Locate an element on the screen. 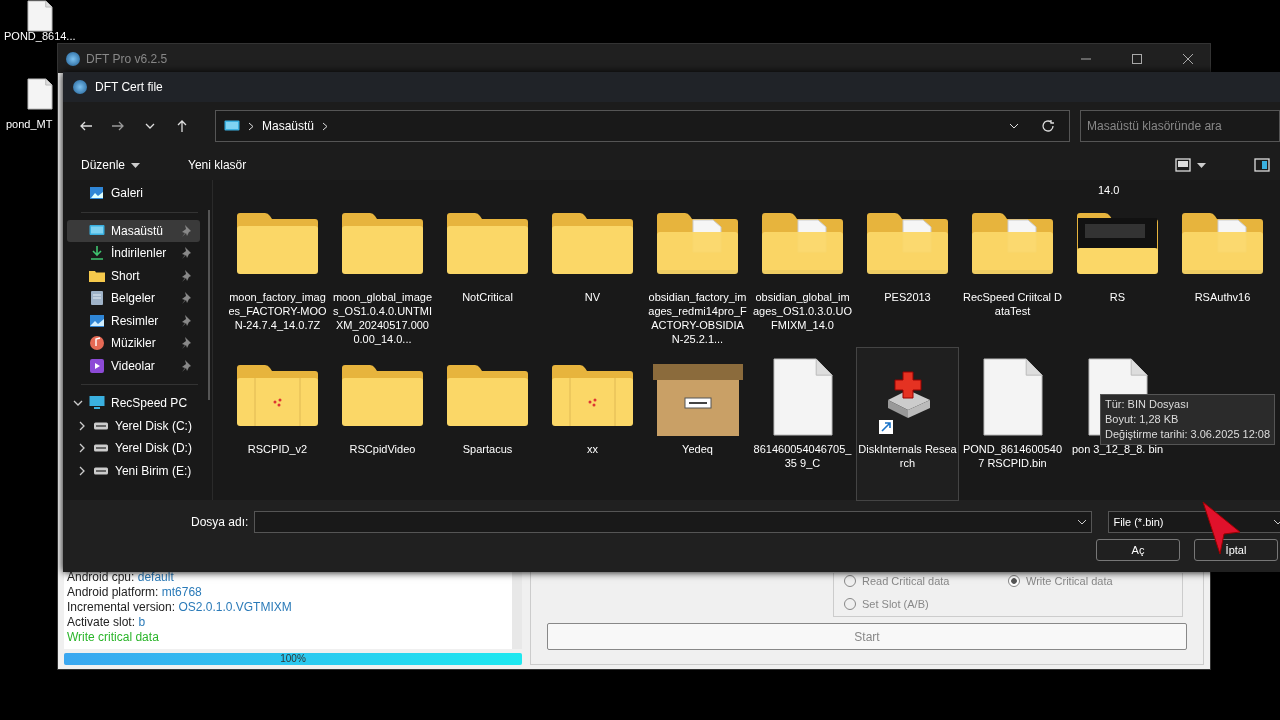  file-item: DiskInternals Research is located at coordinates (907, 424).